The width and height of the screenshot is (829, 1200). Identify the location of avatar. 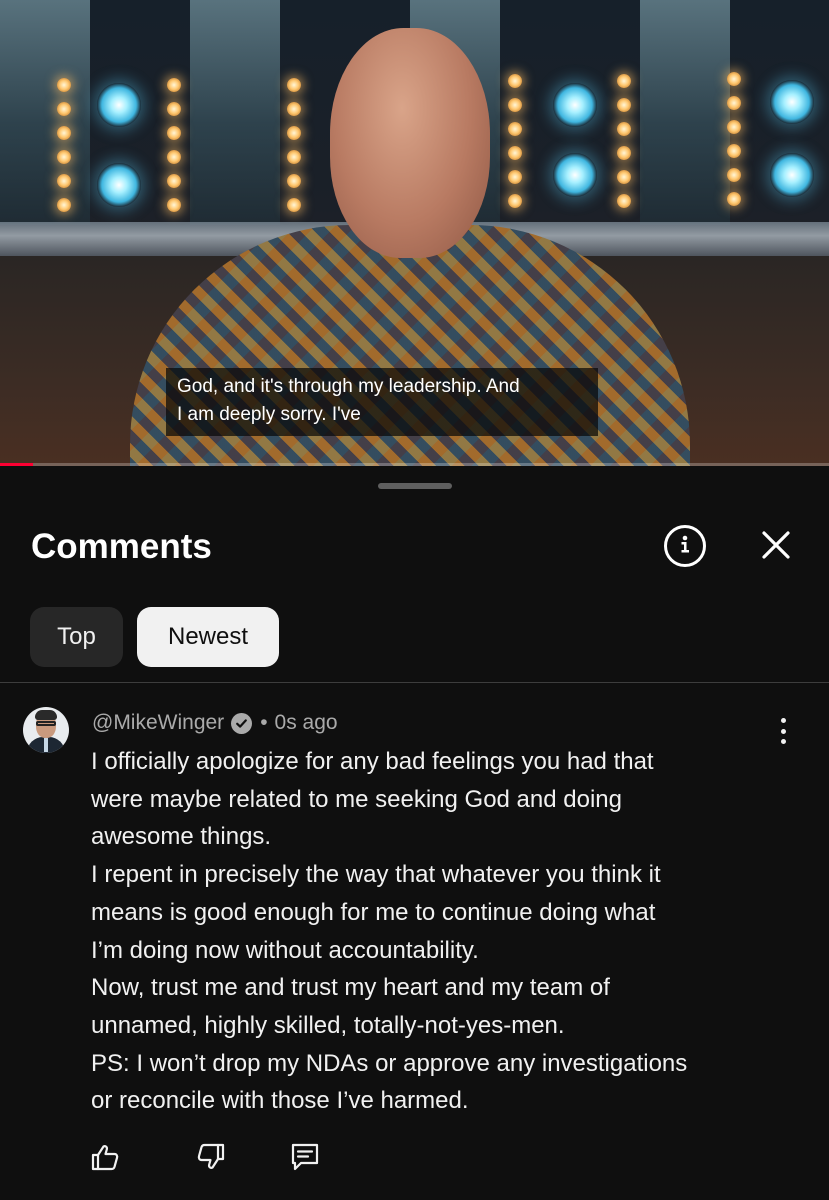
(46, 730).